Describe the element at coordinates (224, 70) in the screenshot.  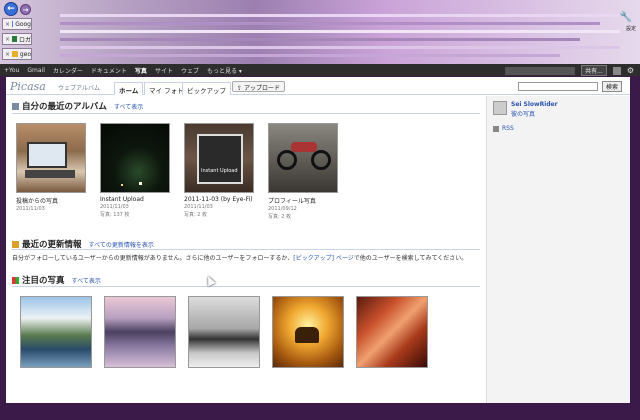
I see `gbar-item-more: もっと見る ▾` at that location.